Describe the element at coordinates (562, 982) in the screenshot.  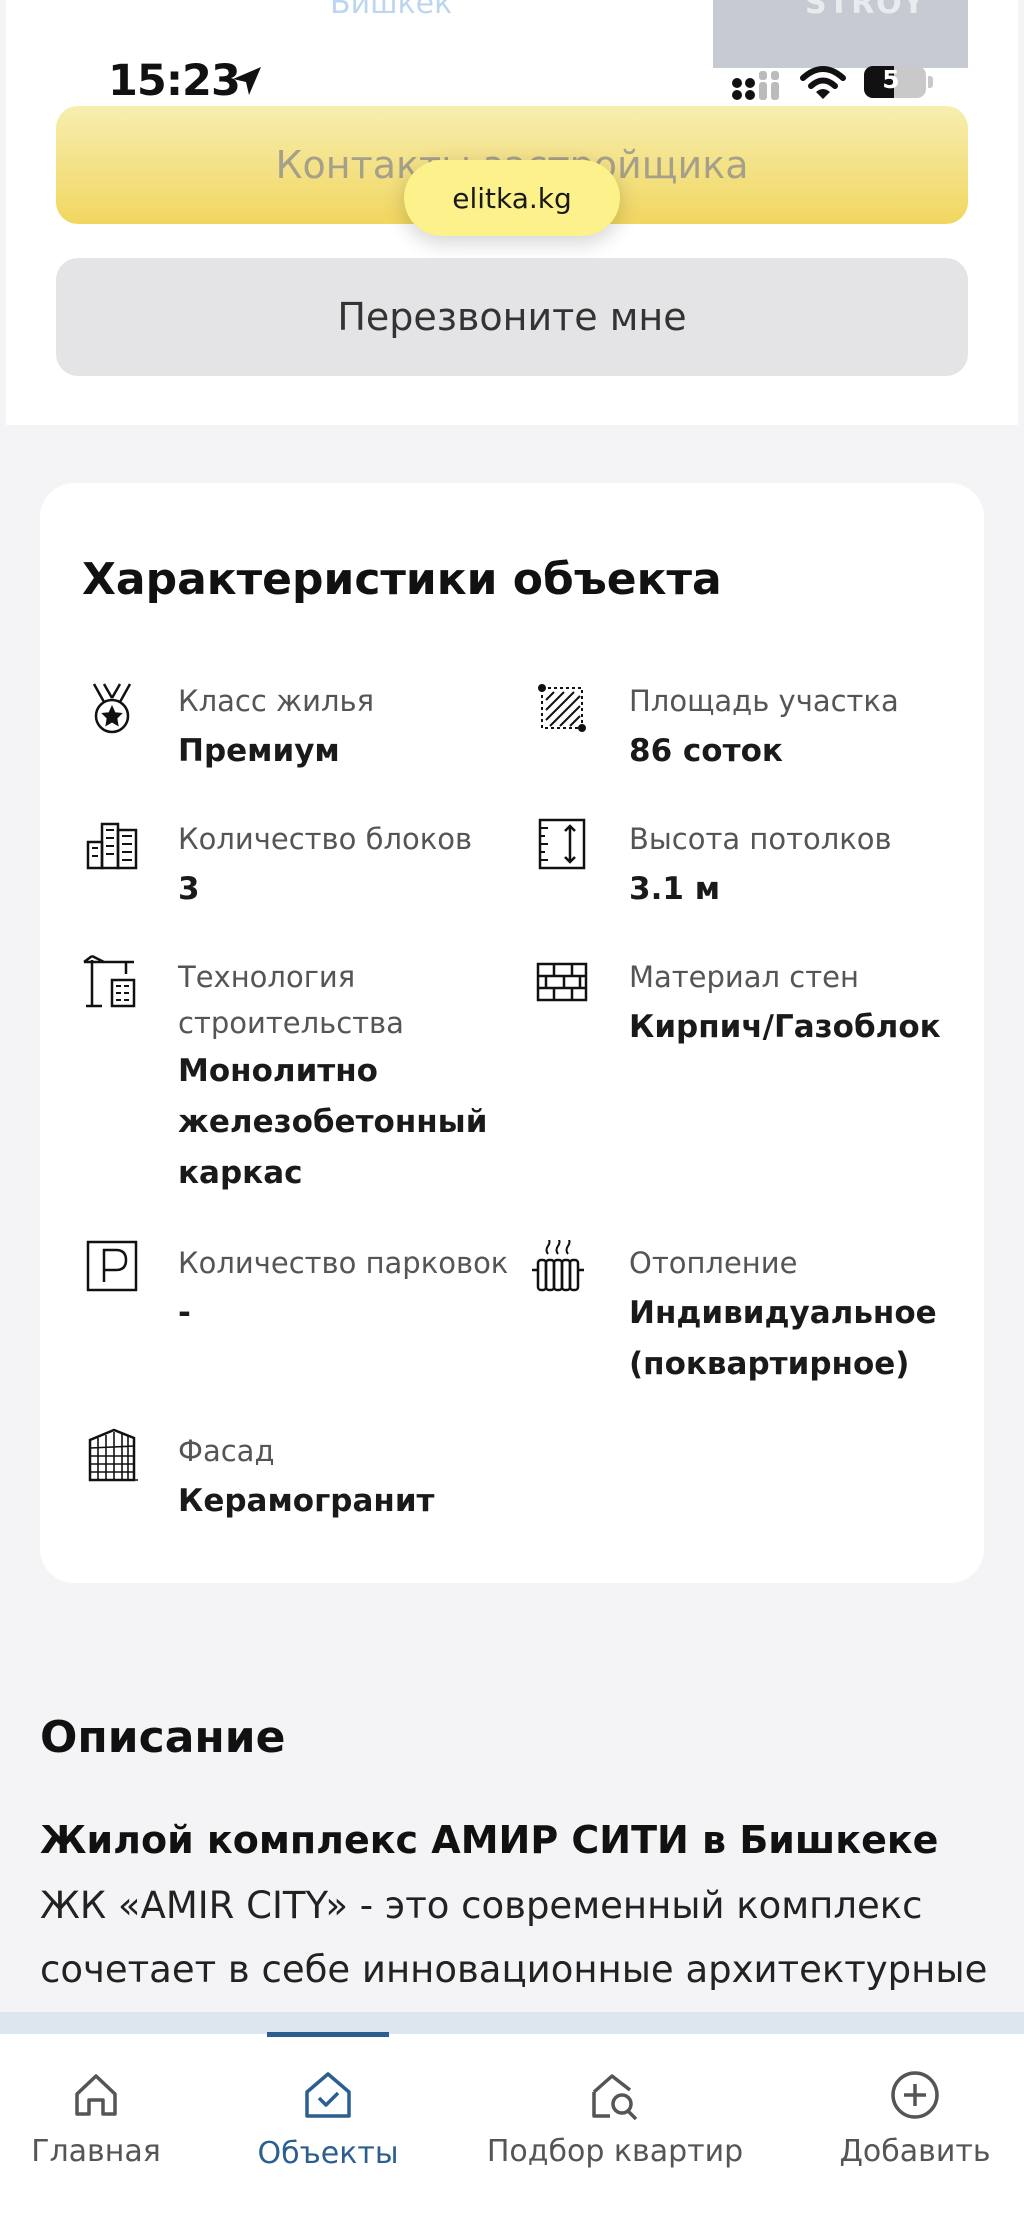
I see `brick-wall-icon` at that location.